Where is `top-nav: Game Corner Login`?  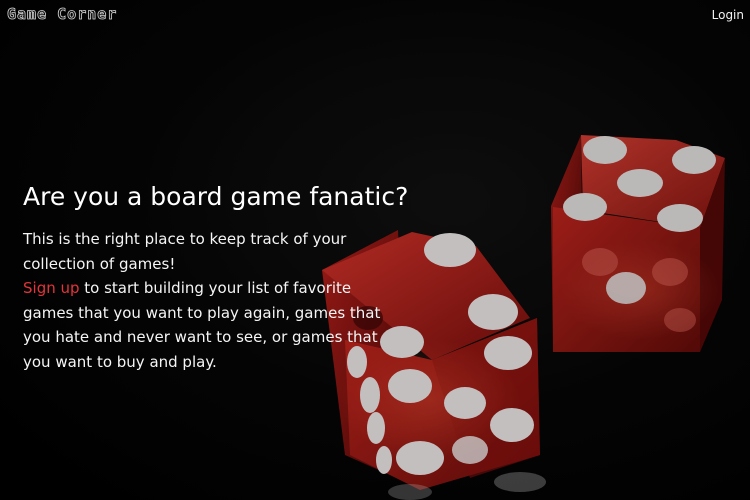 top-nav: Game Corner Login is located at coordinates (375, 17).